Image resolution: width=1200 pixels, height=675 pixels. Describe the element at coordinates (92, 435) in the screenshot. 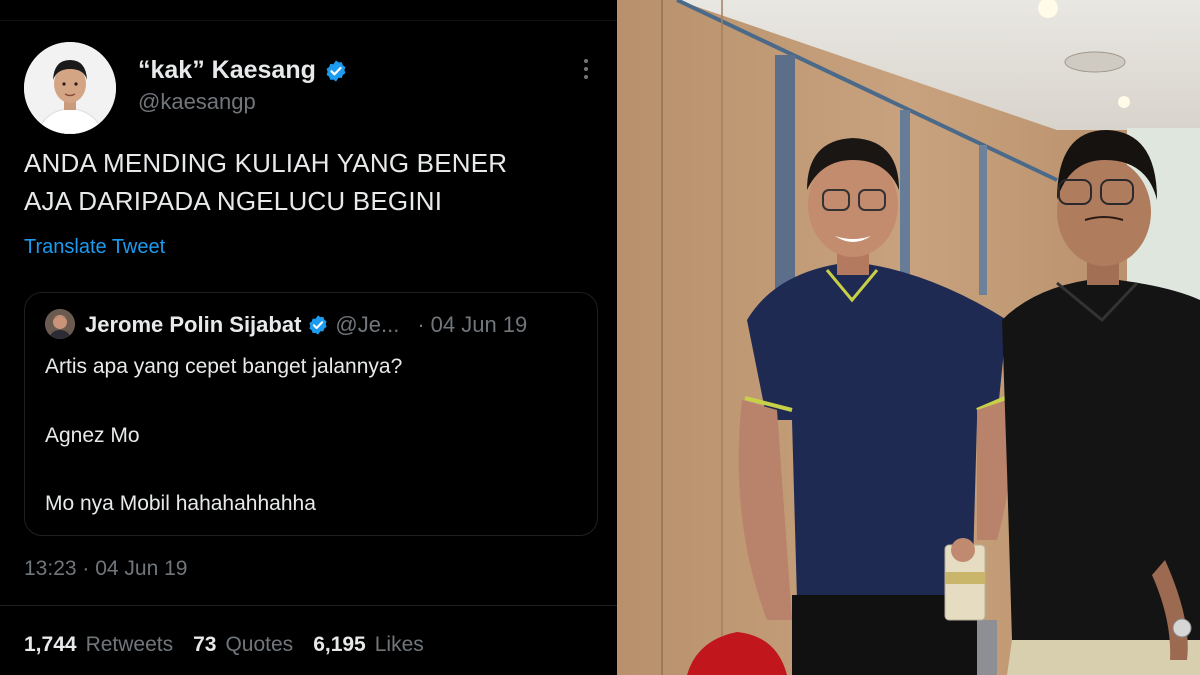

I see `quoted-text-line: Agnez Mo` at that location.